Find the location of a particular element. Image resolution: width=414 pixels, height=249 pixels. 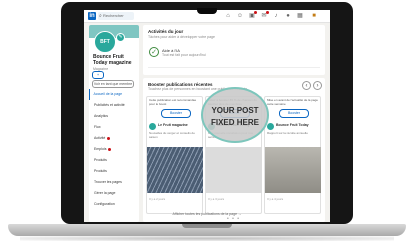

sidebar-item-products-2: Produits is located at coordinates (114, 171).